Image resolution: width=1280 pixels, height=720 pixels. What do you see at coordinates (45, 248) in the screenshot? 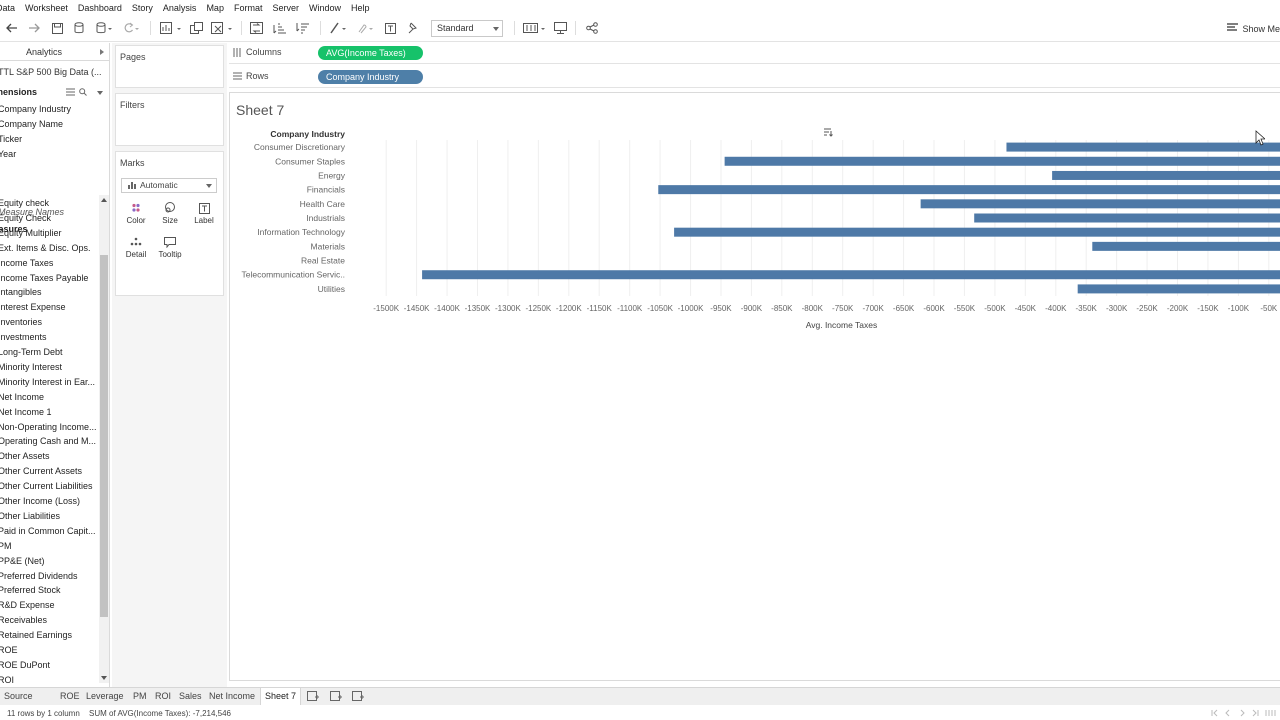
I see `measure-field: Ext. Items & Disc. Ops.` at bounding box center [45, 248].